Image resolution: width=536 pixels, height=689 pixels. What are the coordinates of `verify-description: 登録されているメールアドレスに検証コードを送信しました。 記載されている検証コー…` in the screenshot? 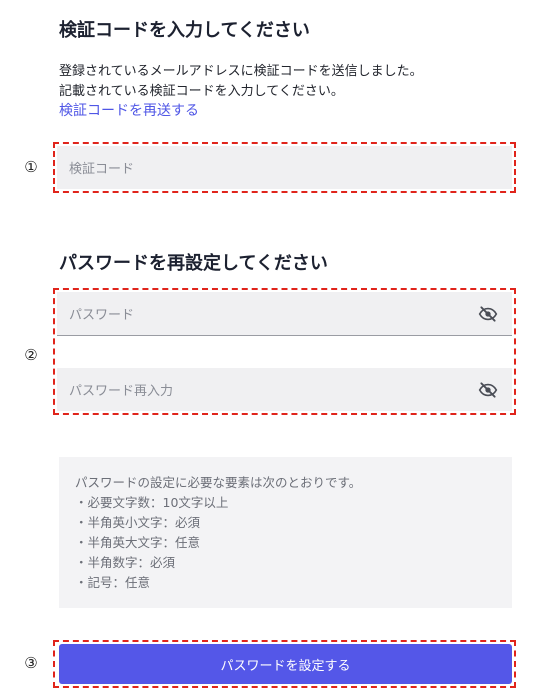 It's located at (241, 82).